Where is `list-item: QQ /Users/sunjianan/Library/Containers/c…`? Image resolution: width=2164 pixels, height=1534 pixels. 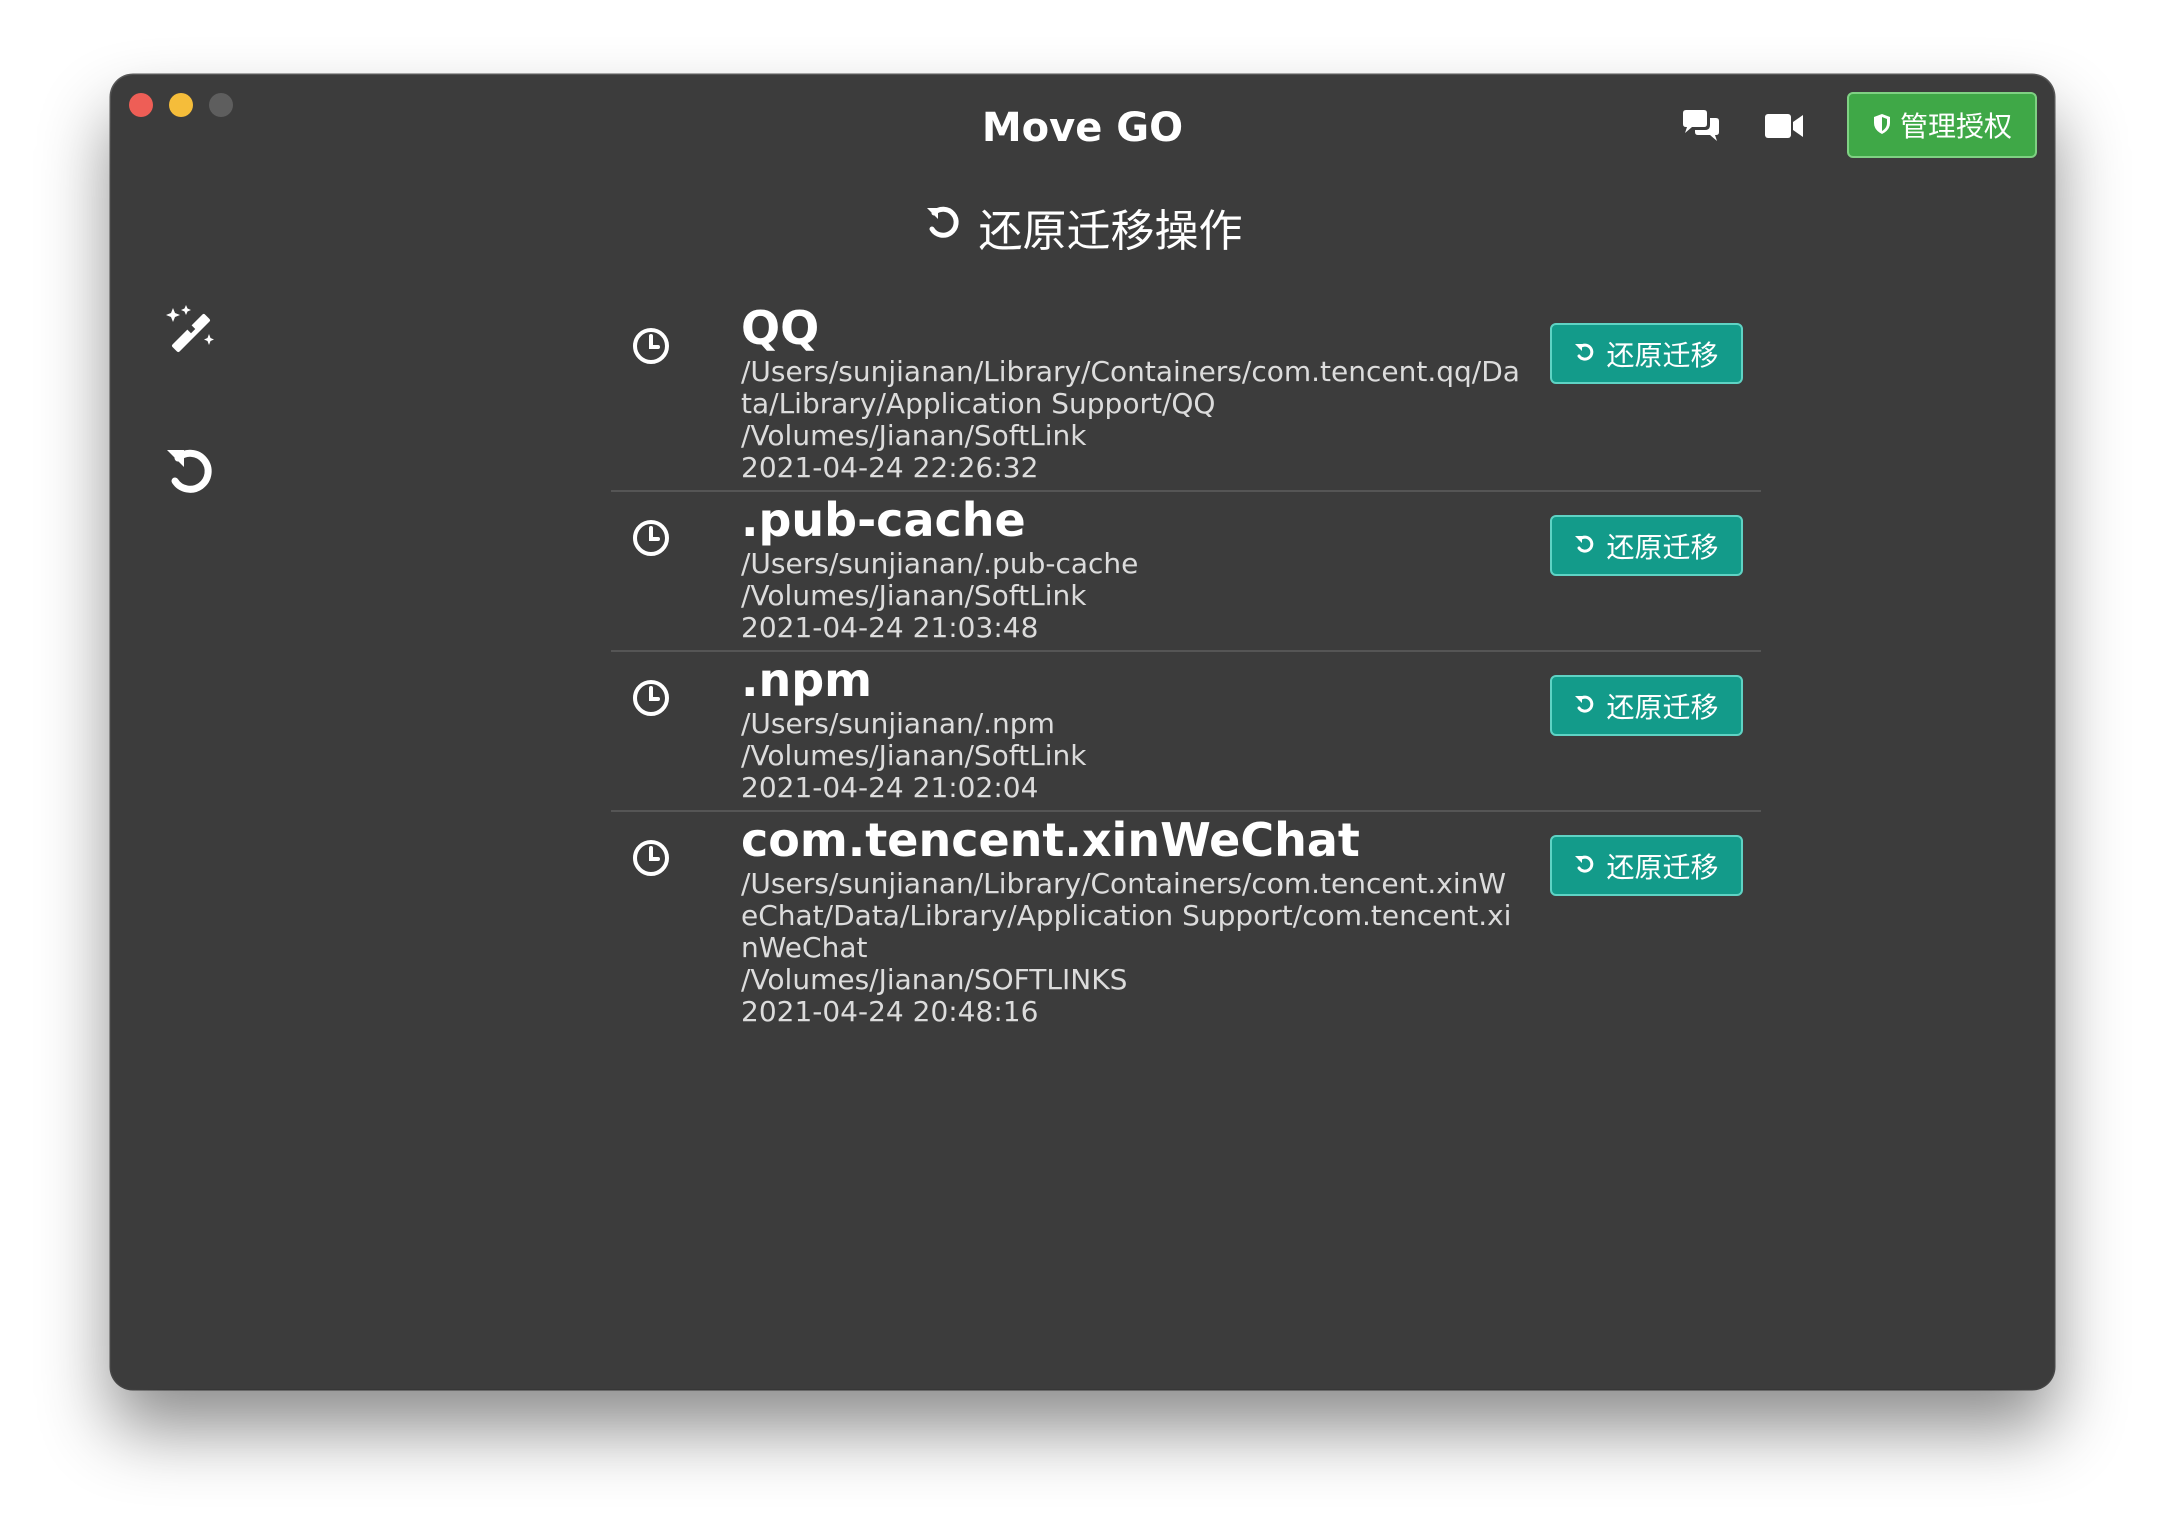 list-item: QQ /Users/sunjianan/Library/Containers/c… is located at coordinates (1186, 396).